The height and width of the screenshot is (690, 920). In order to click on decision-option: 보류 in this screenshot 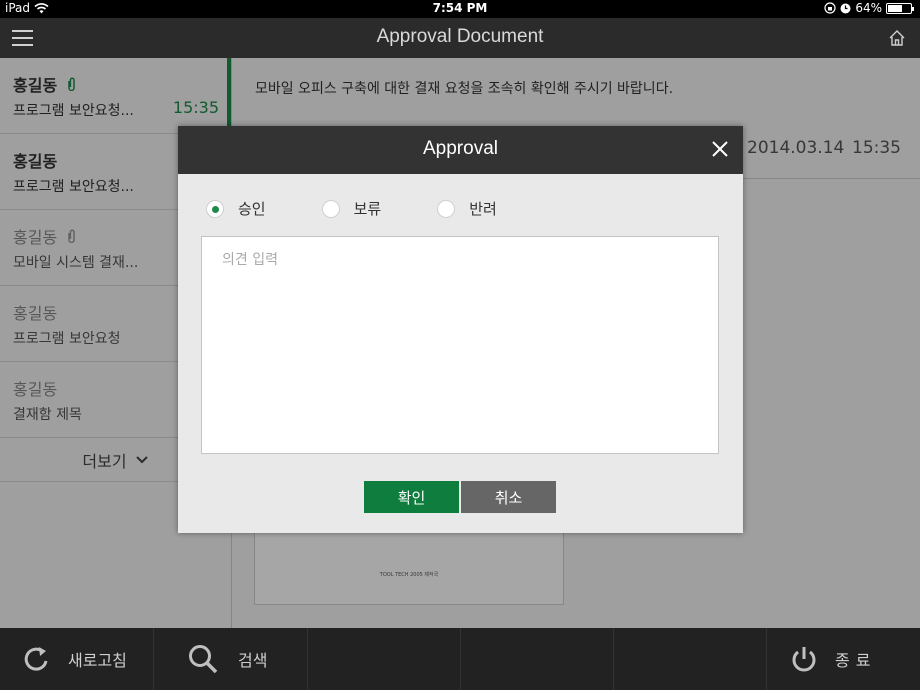, I will do `click(351, 208)`.